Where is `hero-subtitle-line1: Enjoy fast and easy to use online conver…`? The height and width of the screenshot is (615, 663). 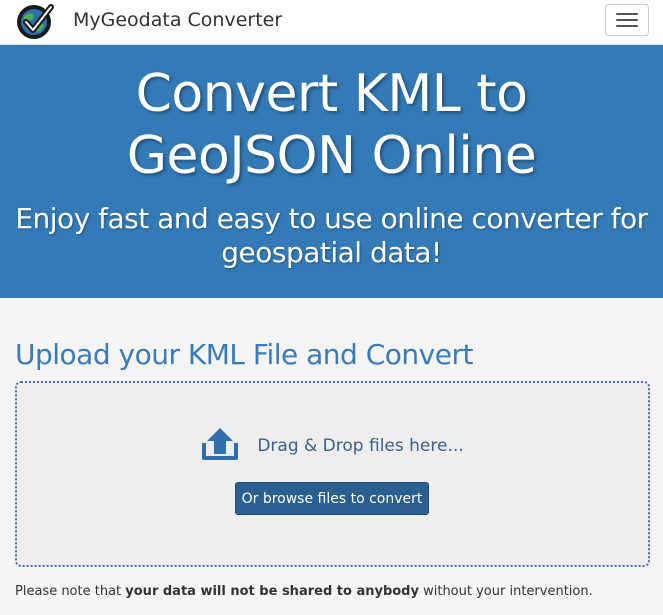 hero-subtitle-line1: Enjoy fast and easy to use online conver… is located at coordinates (331, 218).